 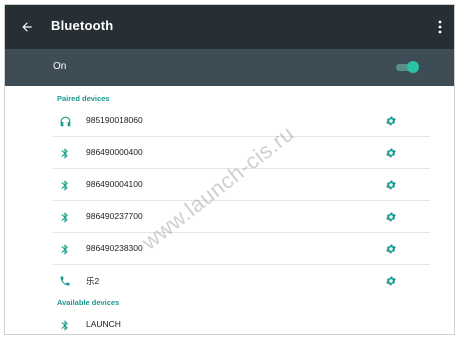 I want to click on available-devices-header: Available devices, so click(x=88, y=302).